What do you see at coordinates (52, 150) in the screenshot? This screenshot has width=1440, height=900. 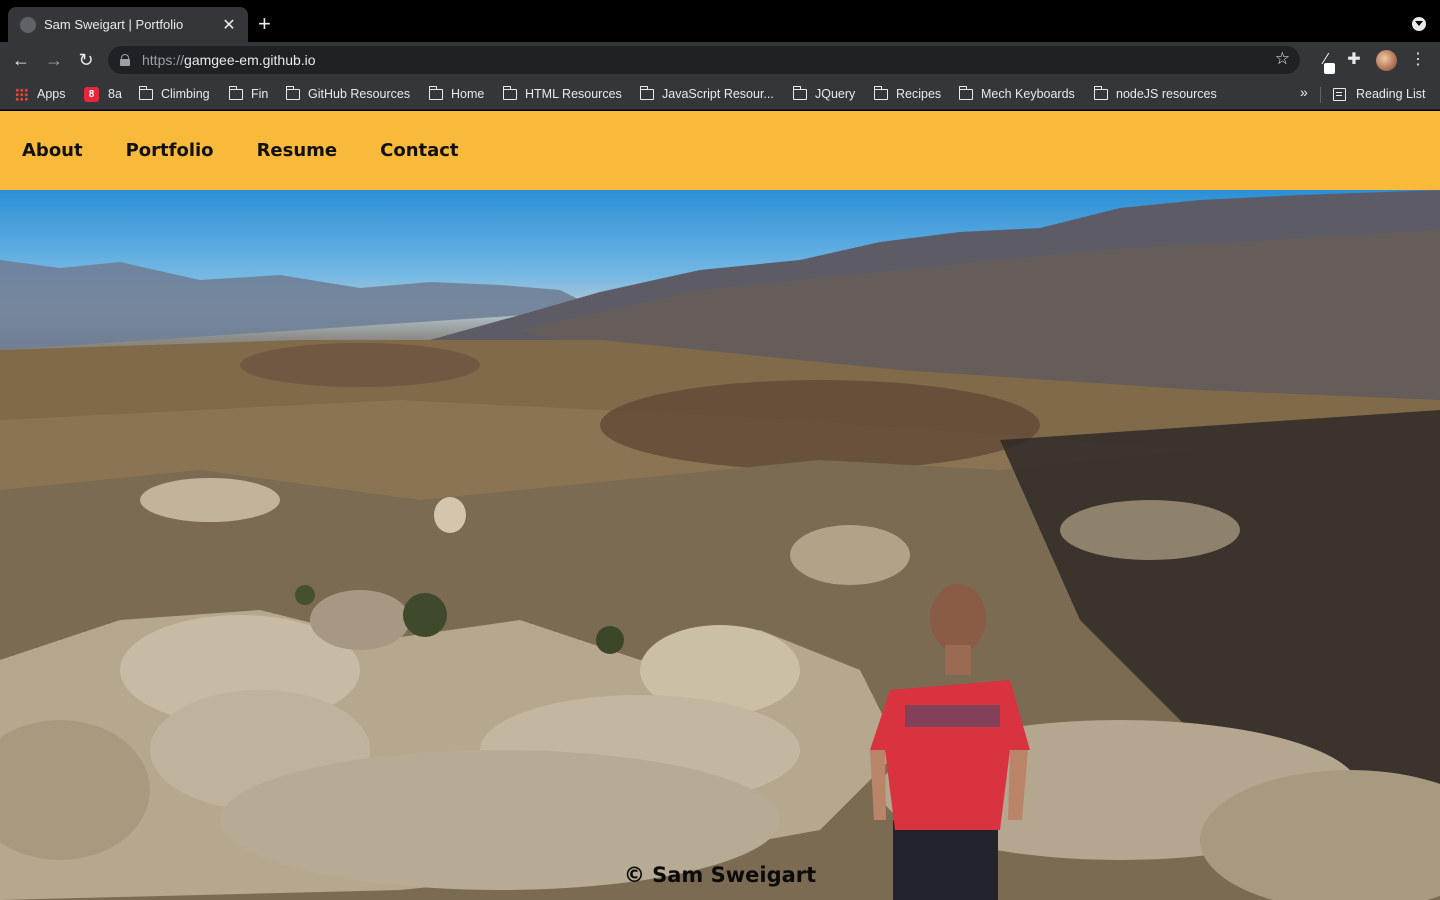 I see `nav-link-about: About` at bounding box center [52, 150].